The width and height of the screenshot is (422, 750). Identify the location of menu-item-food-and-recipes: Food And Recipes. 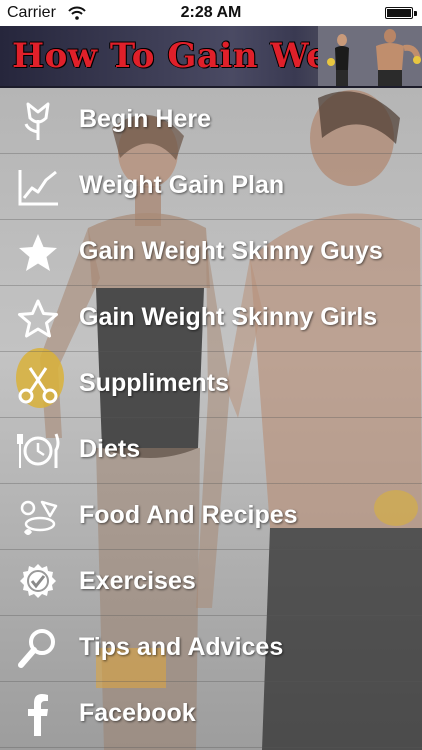
(211, 517).